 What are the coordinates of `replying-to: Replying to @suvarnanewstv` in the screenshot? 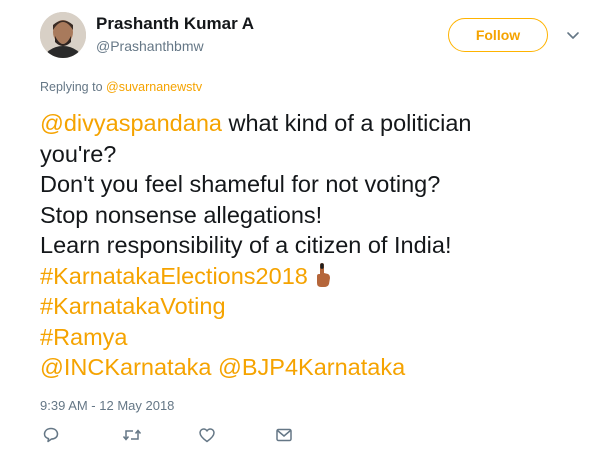 It's located at (121, 87).